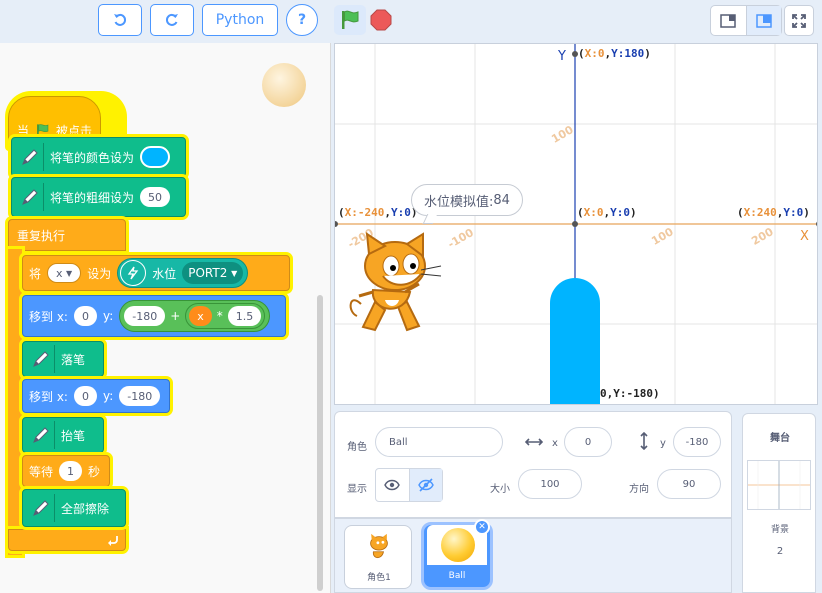 The width and height of the screenshot is (822, 593). Describe the element at coordinates (244, 316) in the screenshot. I see `factor-input: 1.5` at that location.